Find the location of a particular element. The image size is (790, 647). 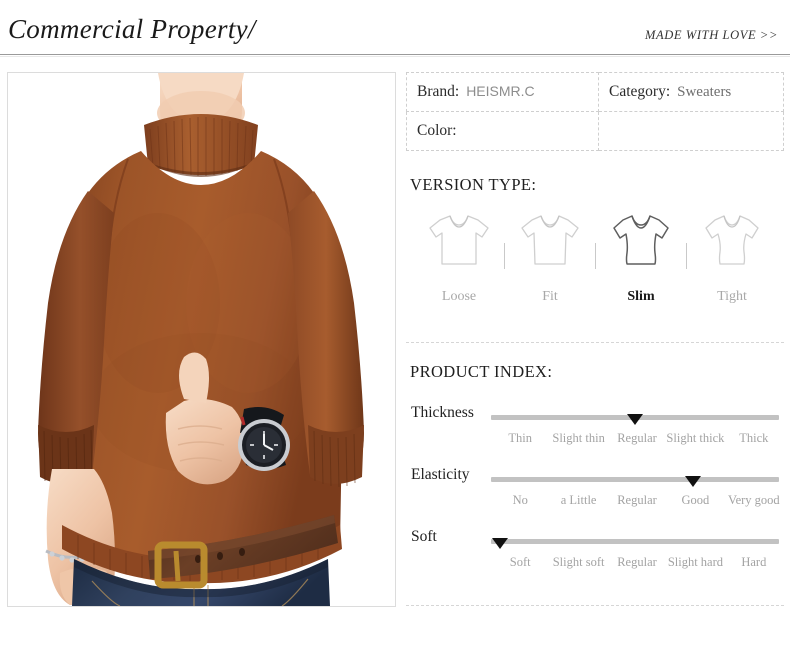

slider-thickness is located at coordinates (635, 418).